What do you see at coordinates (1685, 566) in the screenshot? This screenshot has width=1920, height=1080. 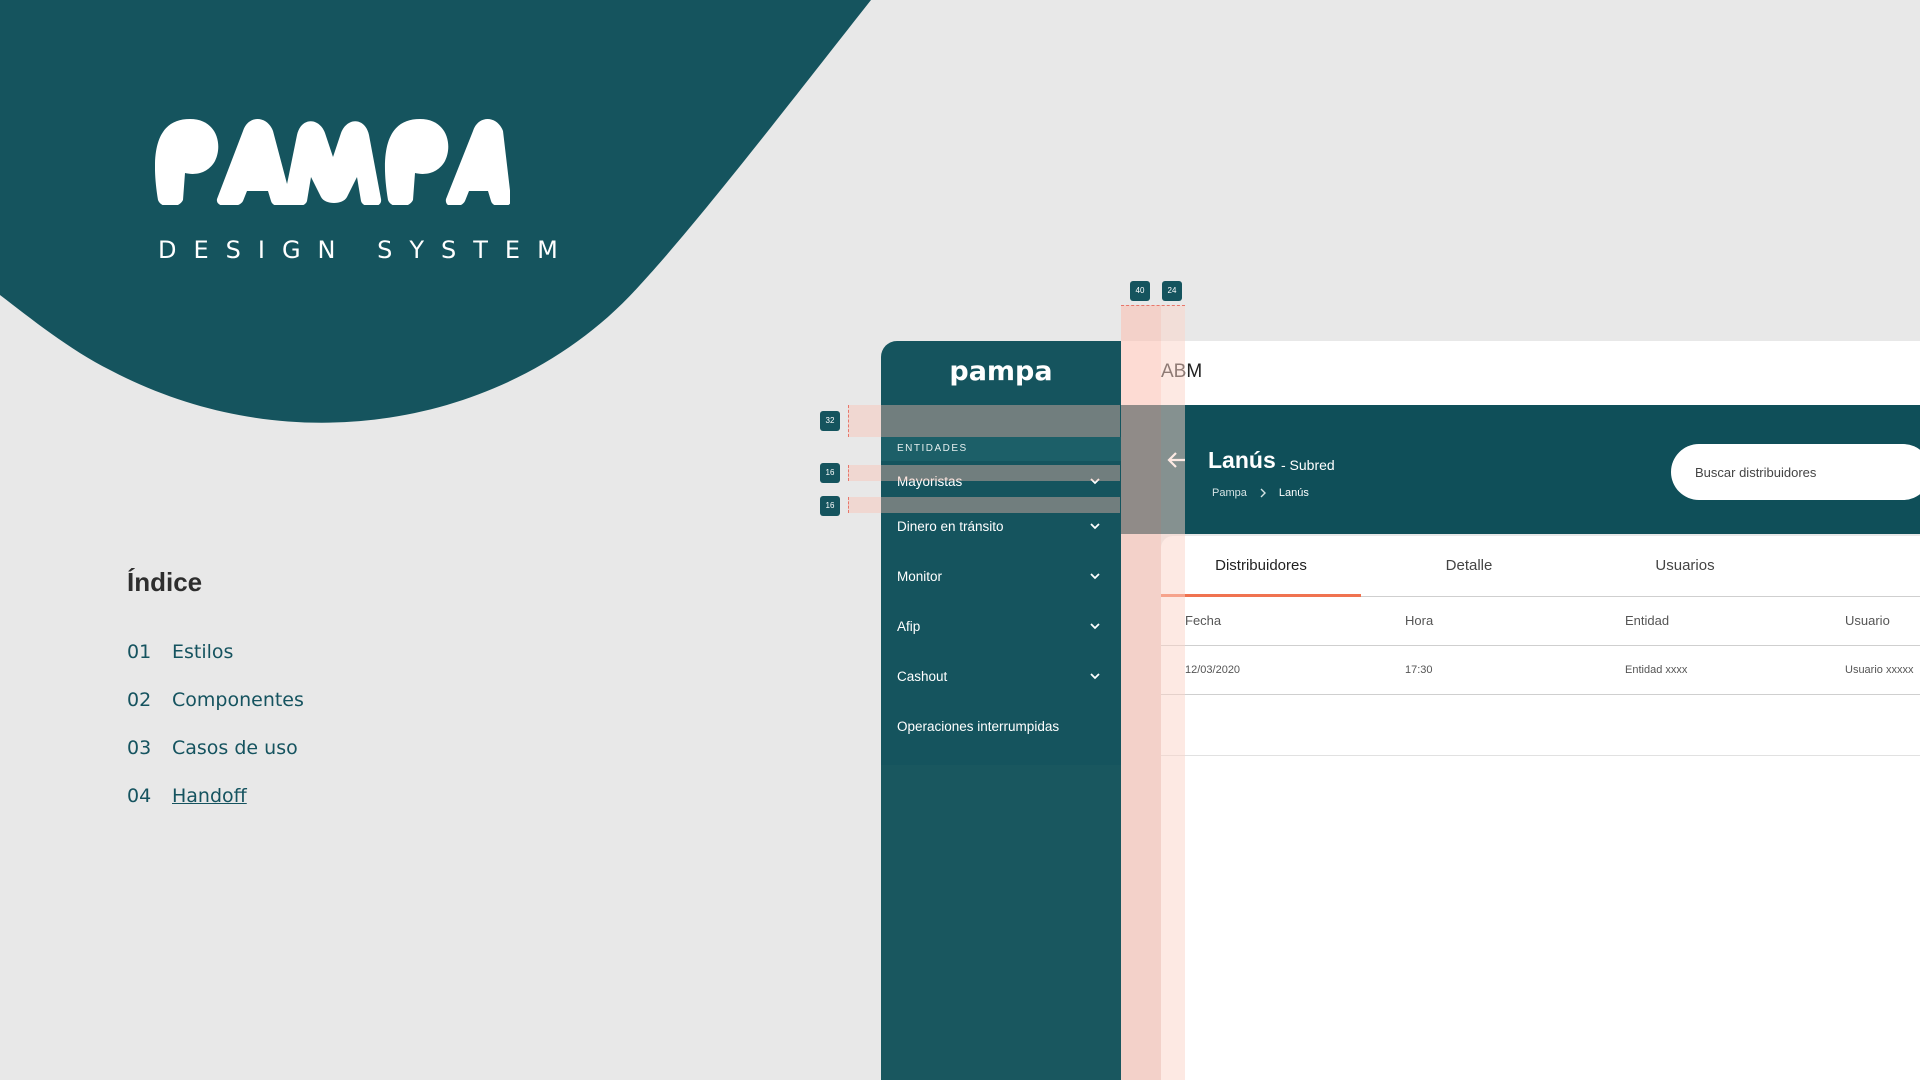 I see `tab-usuarios: Usuarios` at bounding box center [1685, 566].